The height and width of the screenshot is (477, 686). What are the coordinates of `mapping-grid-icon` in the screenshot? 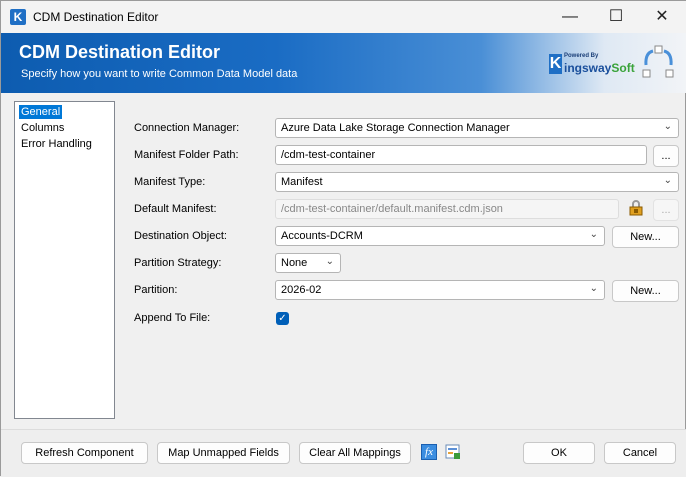 It's located at (453, 452).